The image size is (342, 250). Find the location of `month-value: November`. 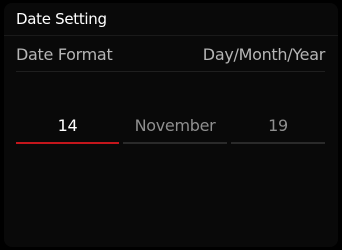

month-value: November is located at coordinates (175, 125).